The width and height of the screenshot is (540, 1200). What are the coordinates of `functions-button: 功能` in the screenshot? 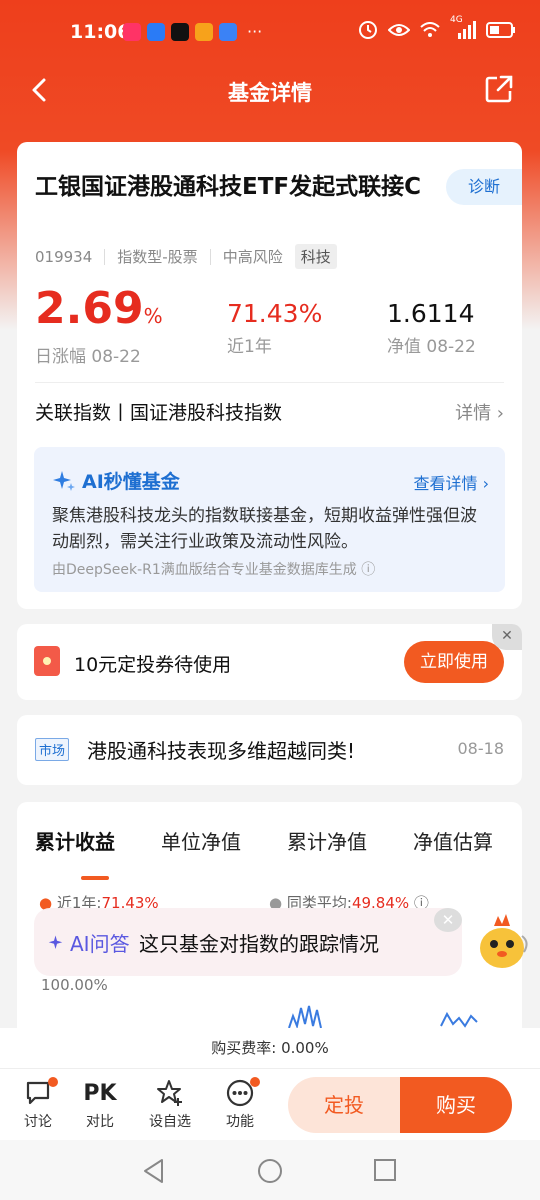 It's located at (240, 1104).